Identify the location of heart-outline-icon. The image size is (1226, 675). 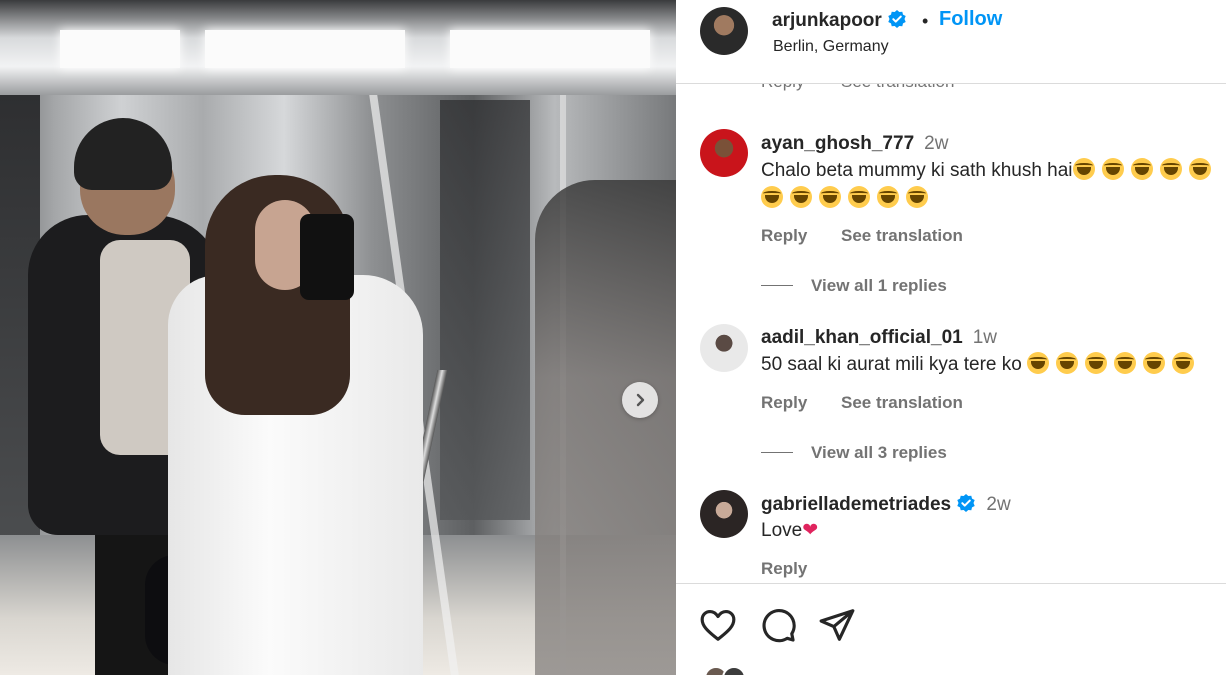
(718, 625).